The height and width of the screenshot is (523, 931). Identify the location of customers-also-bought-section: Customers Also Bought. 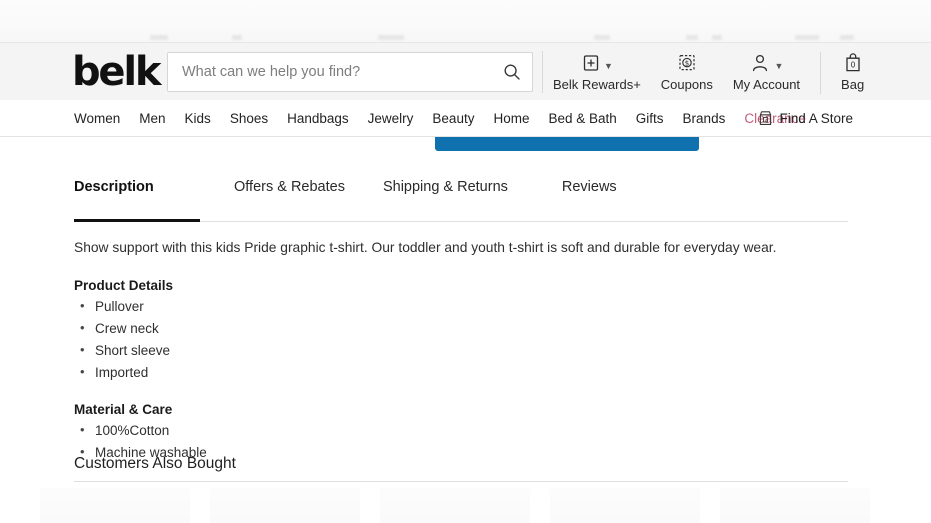
(455, 489).